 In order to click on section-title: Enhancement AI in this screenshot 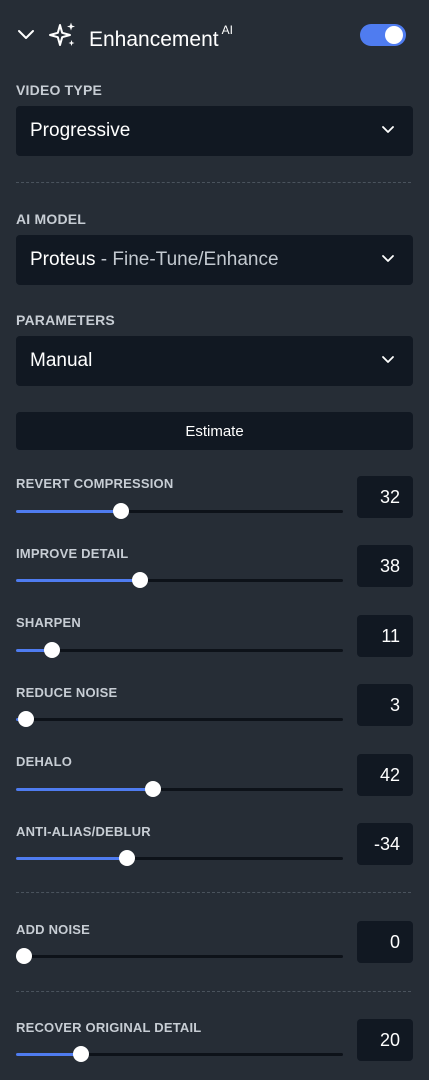, I will do `click(161, 37)`.